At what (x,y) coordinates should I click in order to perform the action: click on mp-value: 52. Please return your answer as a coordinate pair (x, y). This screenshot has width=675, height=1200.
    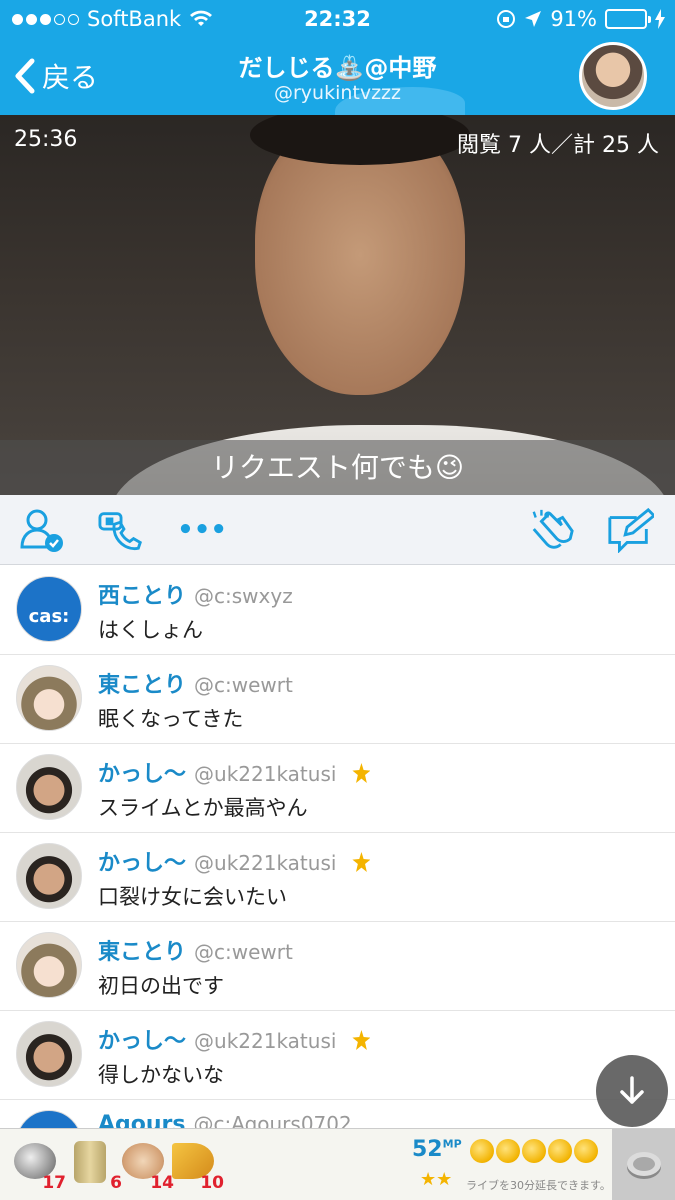
    Looking at the image, I should click on (427, 1149).